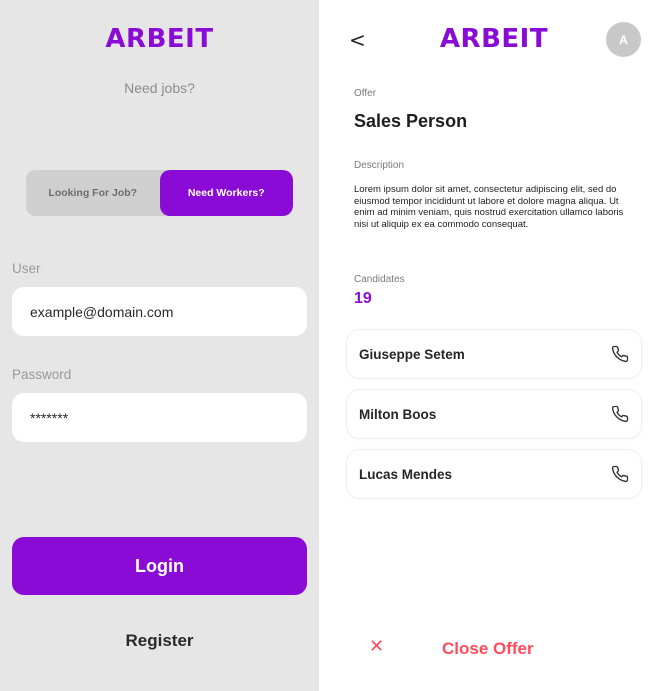 This screenshot has width=655, height=691. I want to click on candidate-name: Lucas Mendes, so click(406, 474).